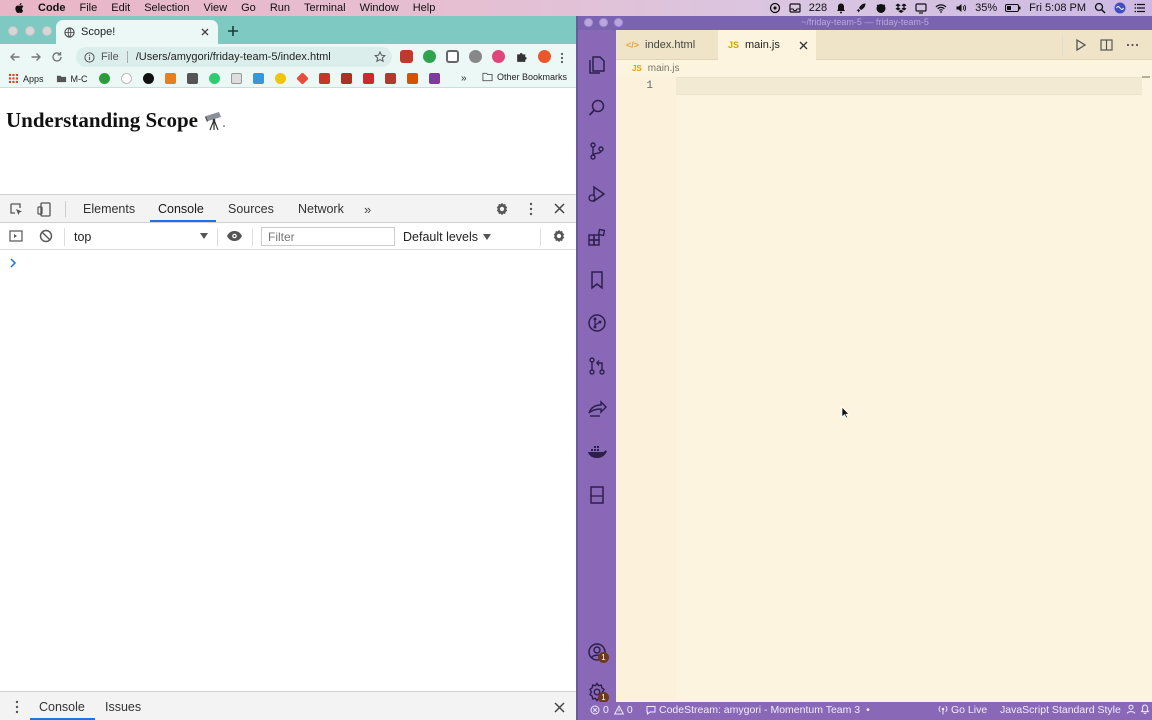  I want to click on more-actions-icon, so click(1132, 45).